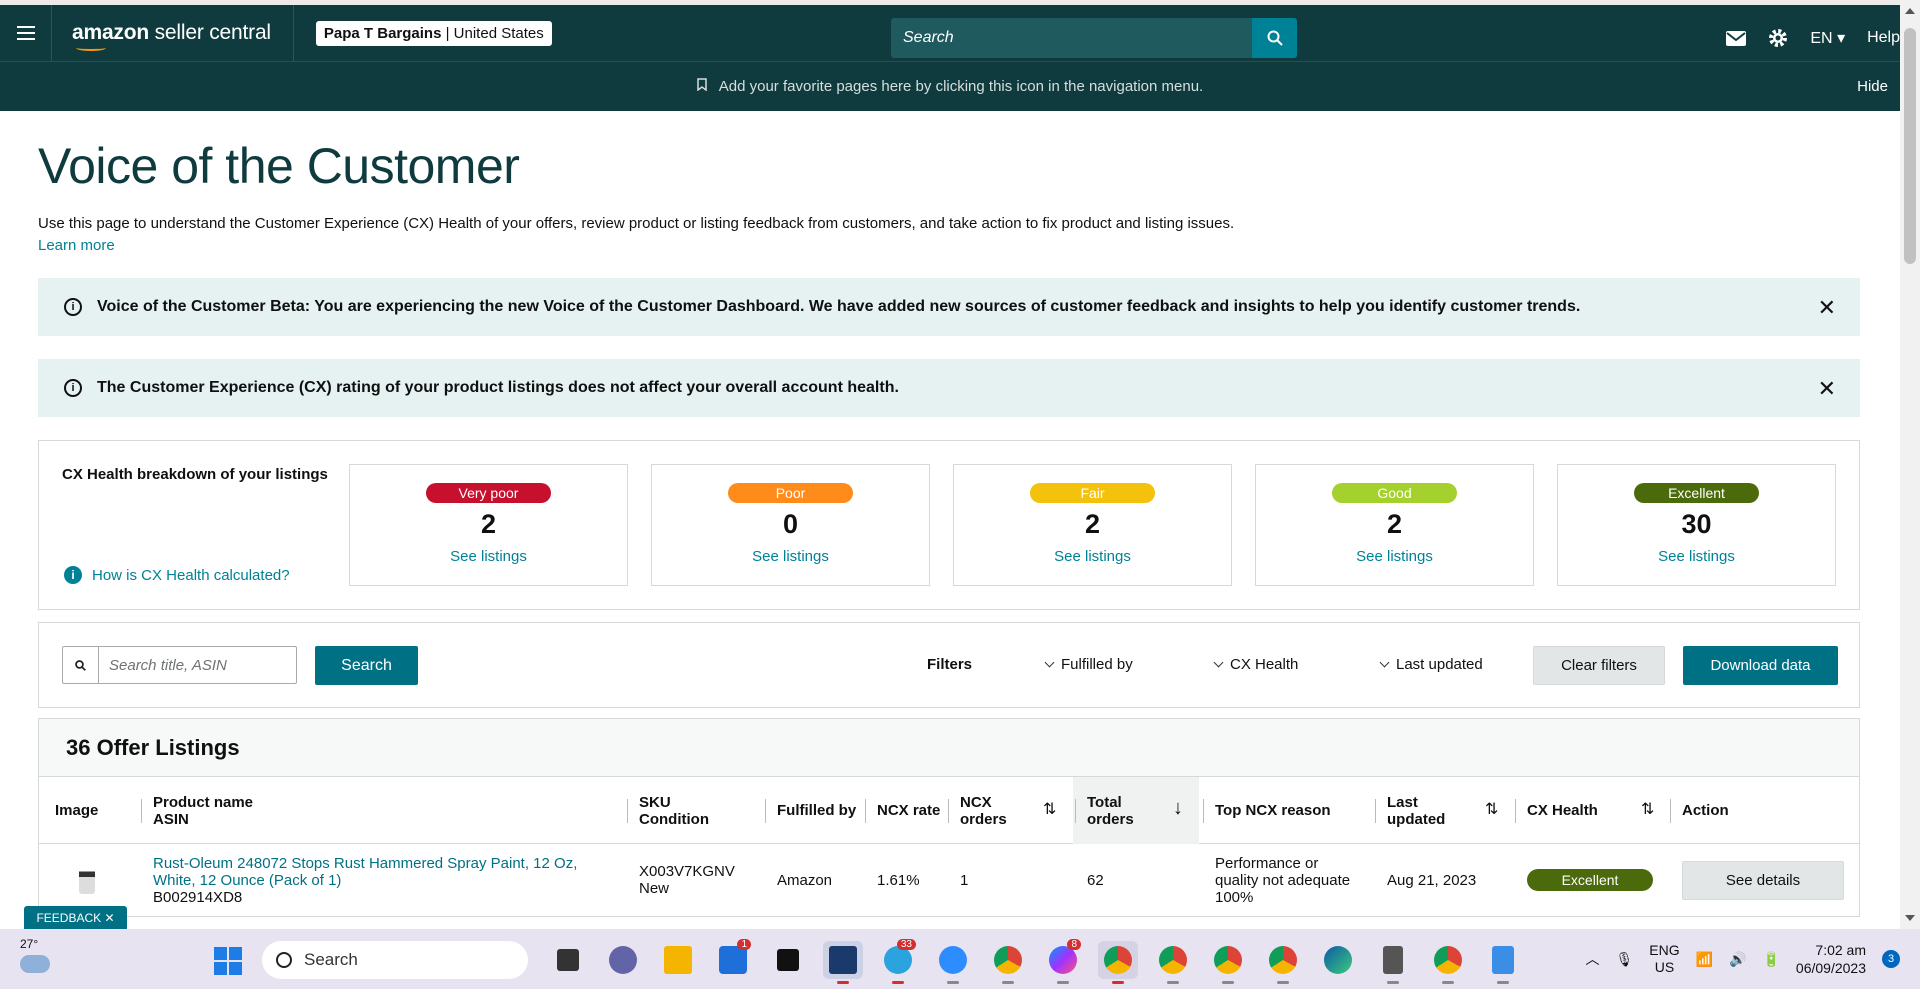 This screenshot has height=989, width=1920. I want to click on last-updated-dropdown: Last updated, so click(1431, 664).